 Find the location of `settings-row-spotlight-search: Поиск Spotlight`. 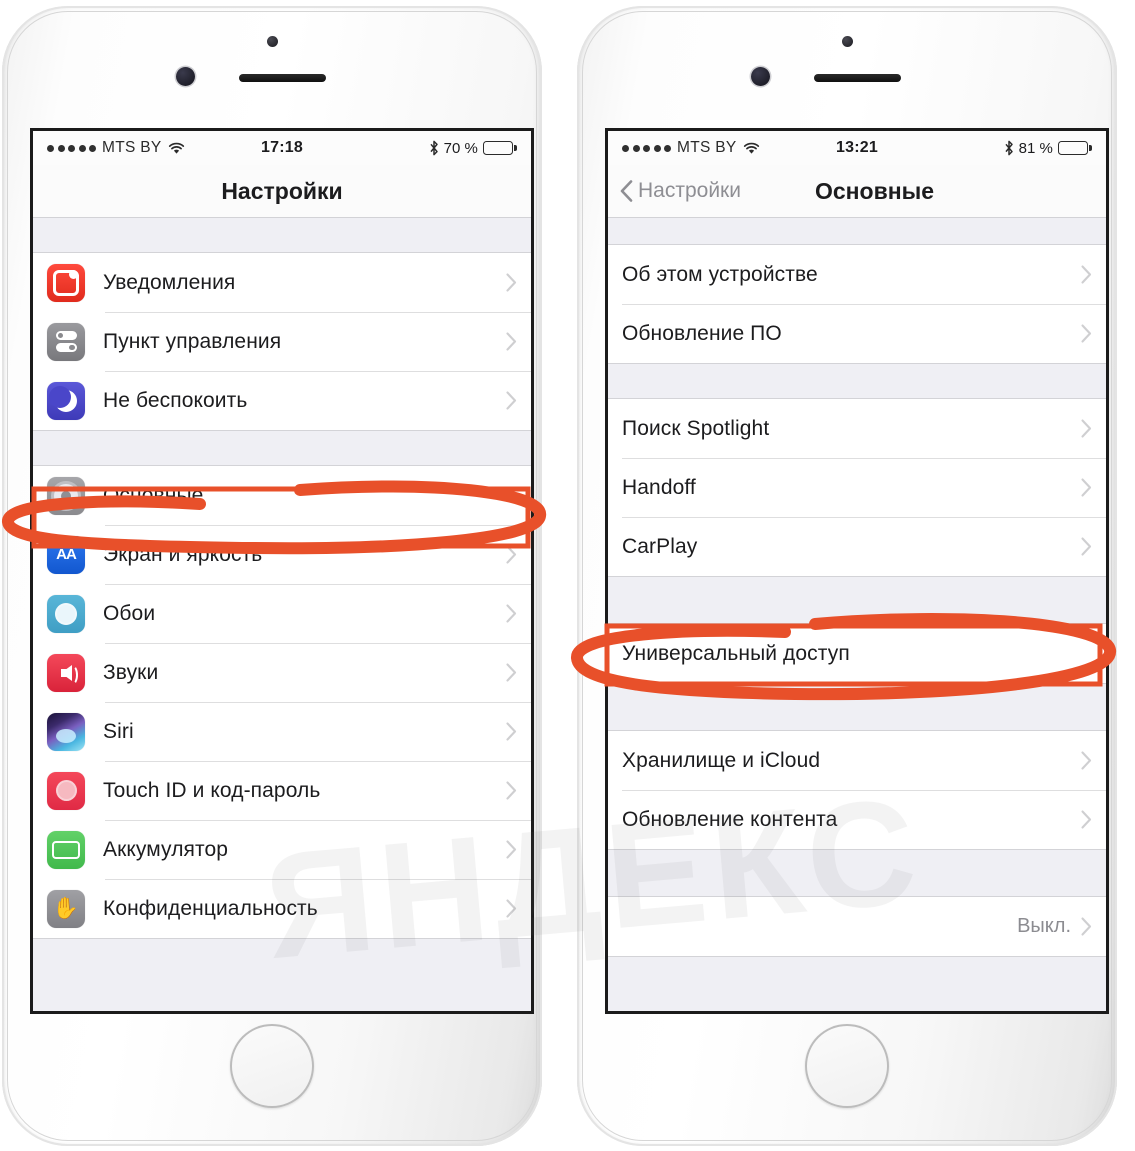

settings-row-spotlight-search: Поиск Spotlight is located at coordinates (857, 428).